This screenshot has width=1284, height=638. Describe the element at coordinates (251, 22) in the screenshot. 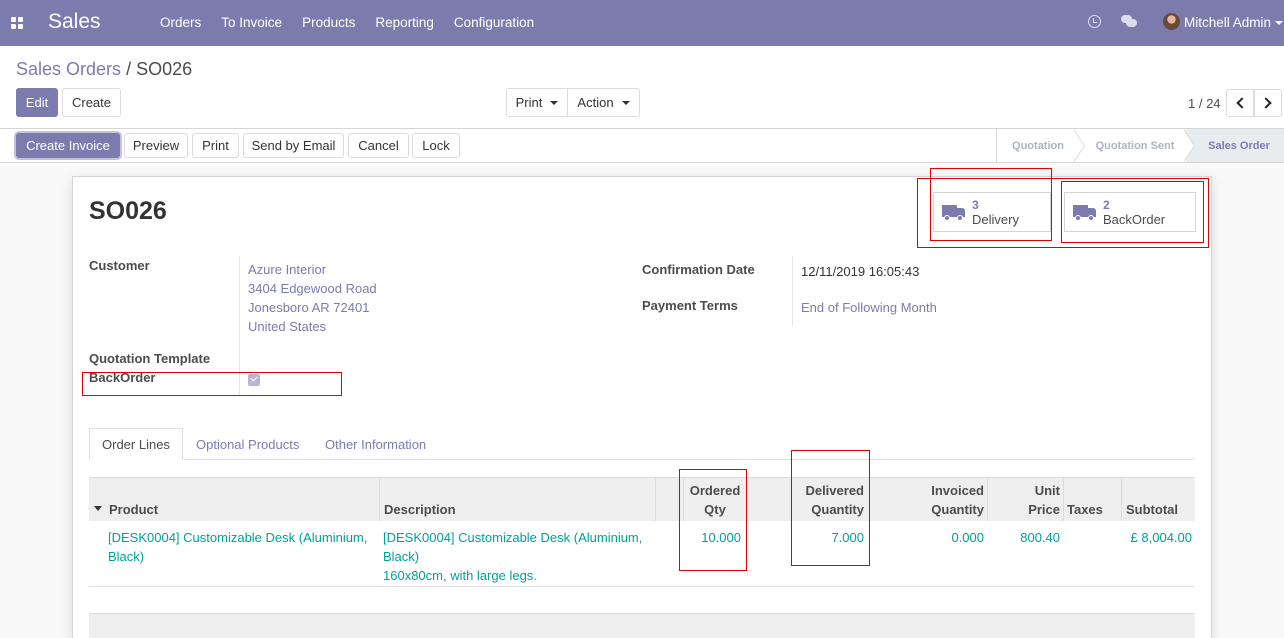

I see `menu-item-to-invoice: To Invoice` at that location.